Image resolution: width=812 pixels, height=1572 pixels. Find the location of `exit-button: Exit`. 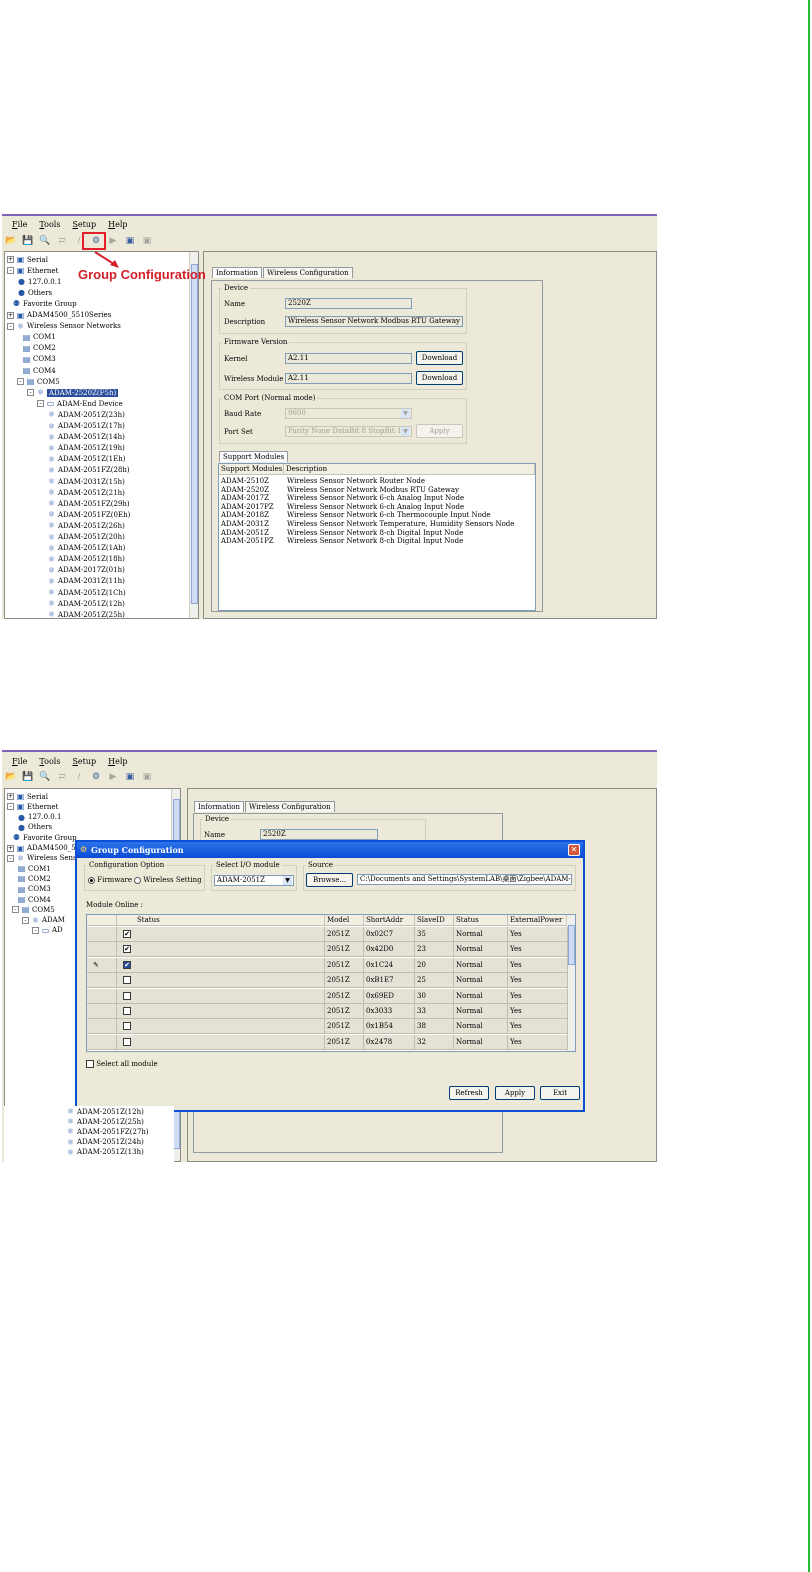

exit-button: Exit is located at coordinates (560, 1093).